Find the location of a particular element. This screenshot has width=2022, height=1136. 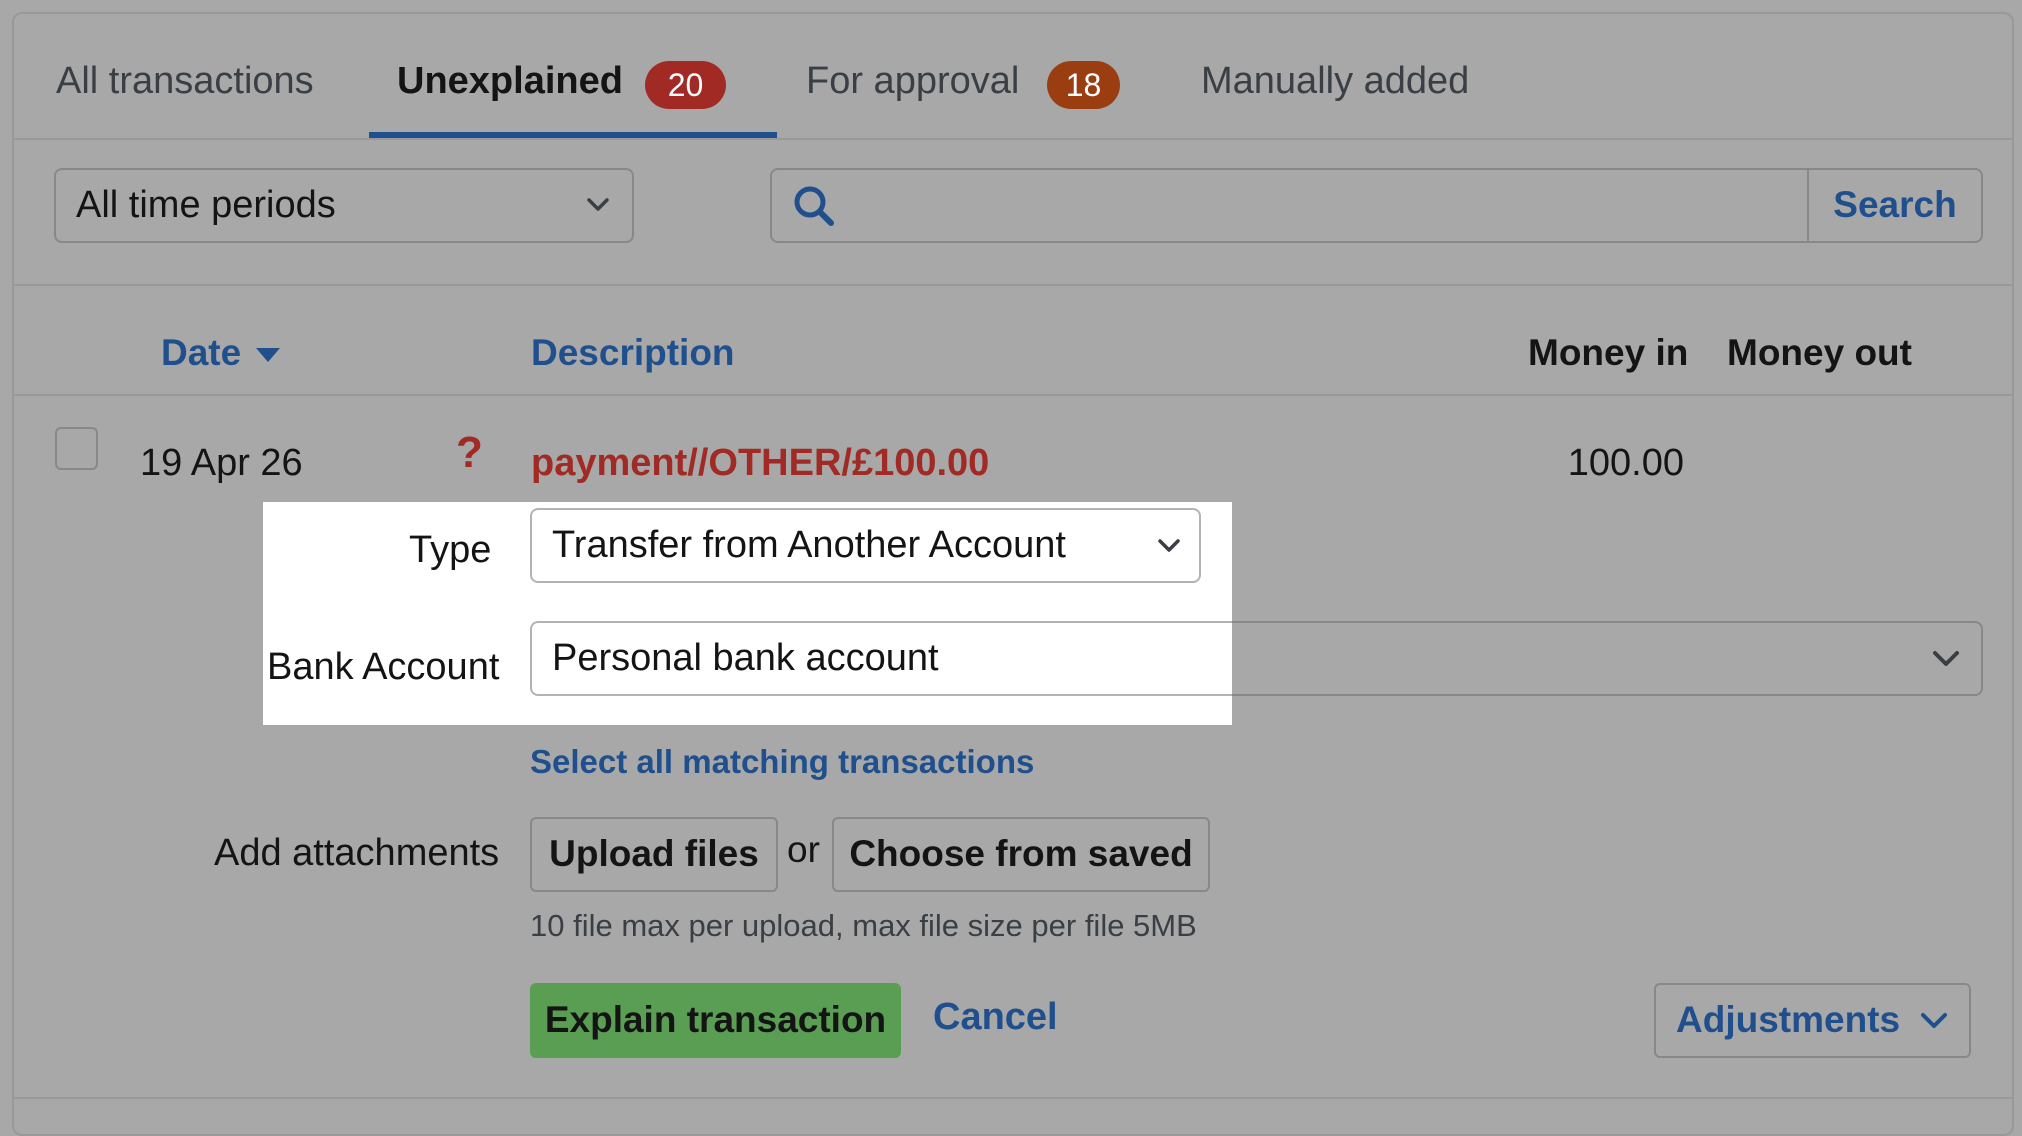

row-date: 19 Apr 26 is located at coordinates (221, 463).